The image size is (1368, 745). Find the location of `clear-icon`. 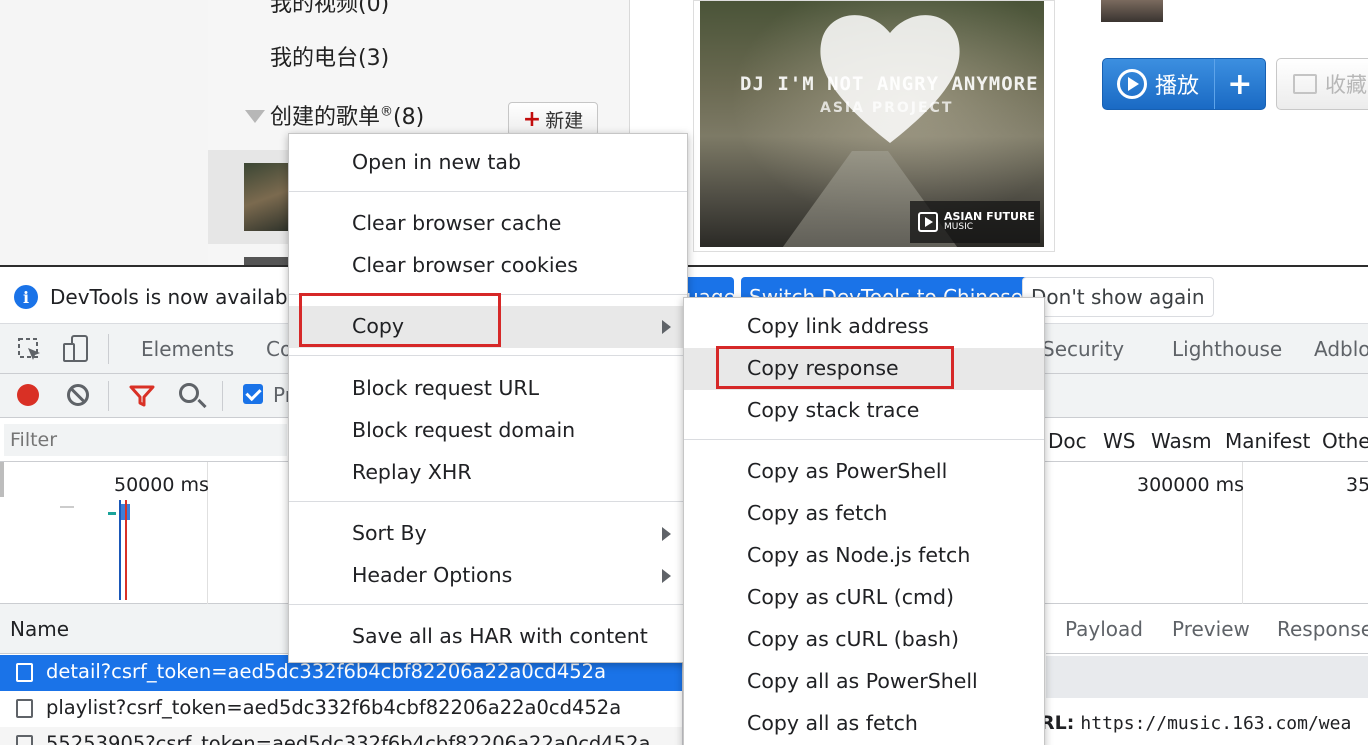

clear-icon is located at coordinates (78, 395).